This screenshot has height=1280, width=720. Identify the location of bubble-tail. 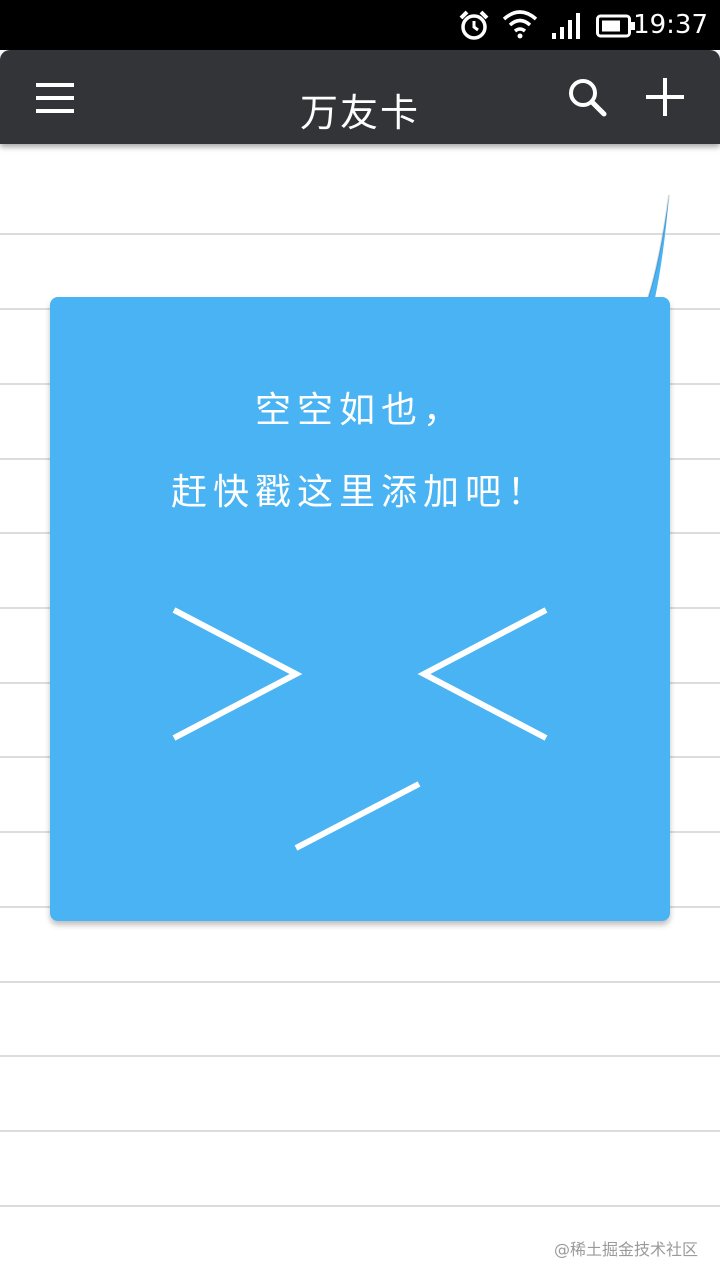
(615, 246).